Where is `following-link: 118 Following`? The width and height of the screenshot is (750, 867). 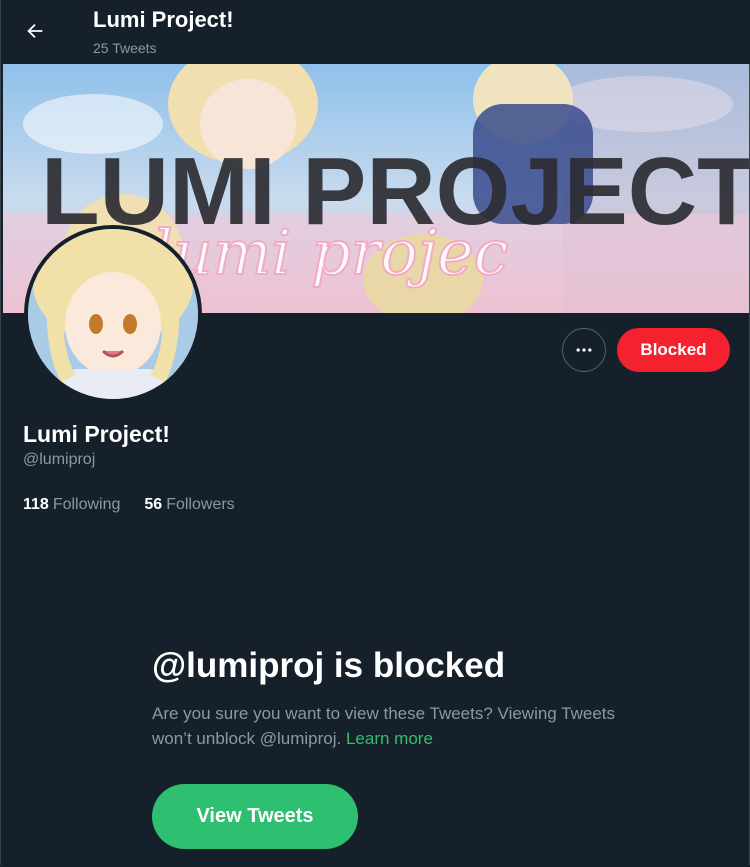
following-link: 118 Following is located at coordinates (71, 505).